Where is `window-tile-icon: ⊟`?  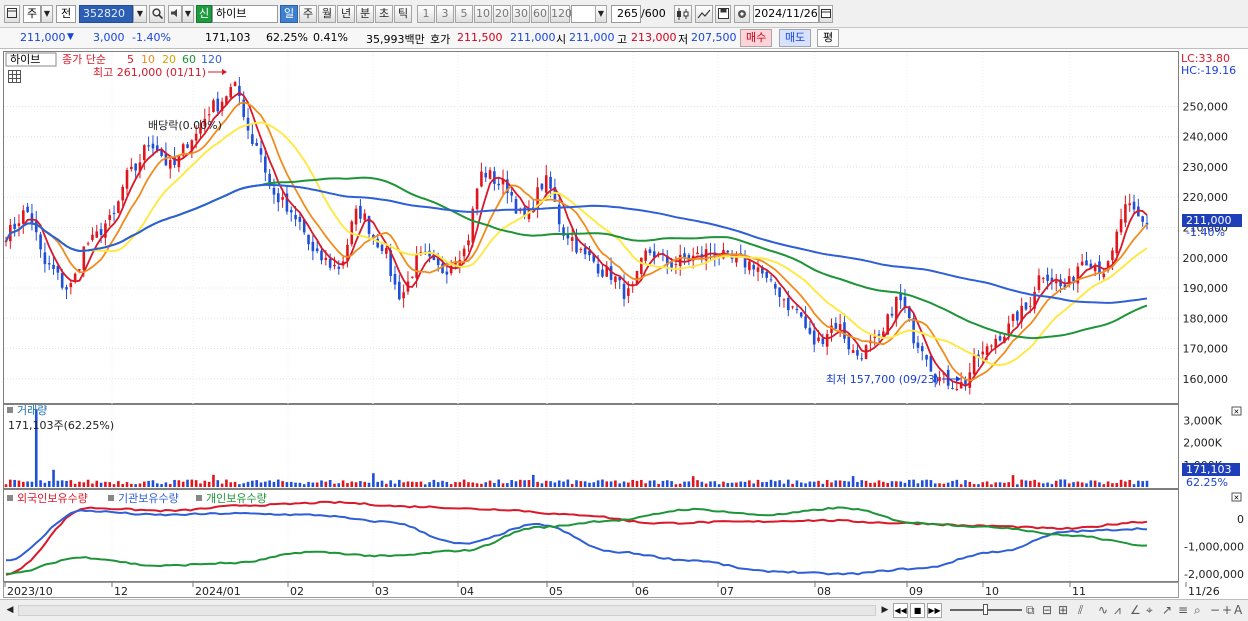
window-tile-icon: ⊟ is located at coordinates (1047, 610).